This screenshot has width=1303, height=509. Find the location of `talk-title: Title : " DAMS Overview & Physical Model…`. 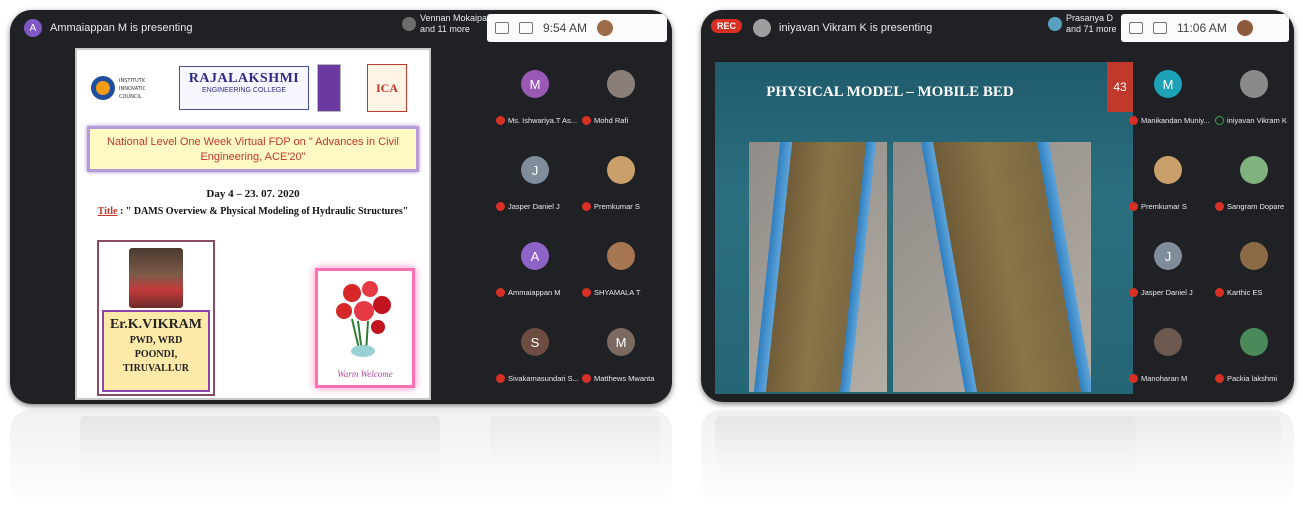

talk-title: Title : " DAMS Overview & Physical Model… is located at coordinates (253, 211).